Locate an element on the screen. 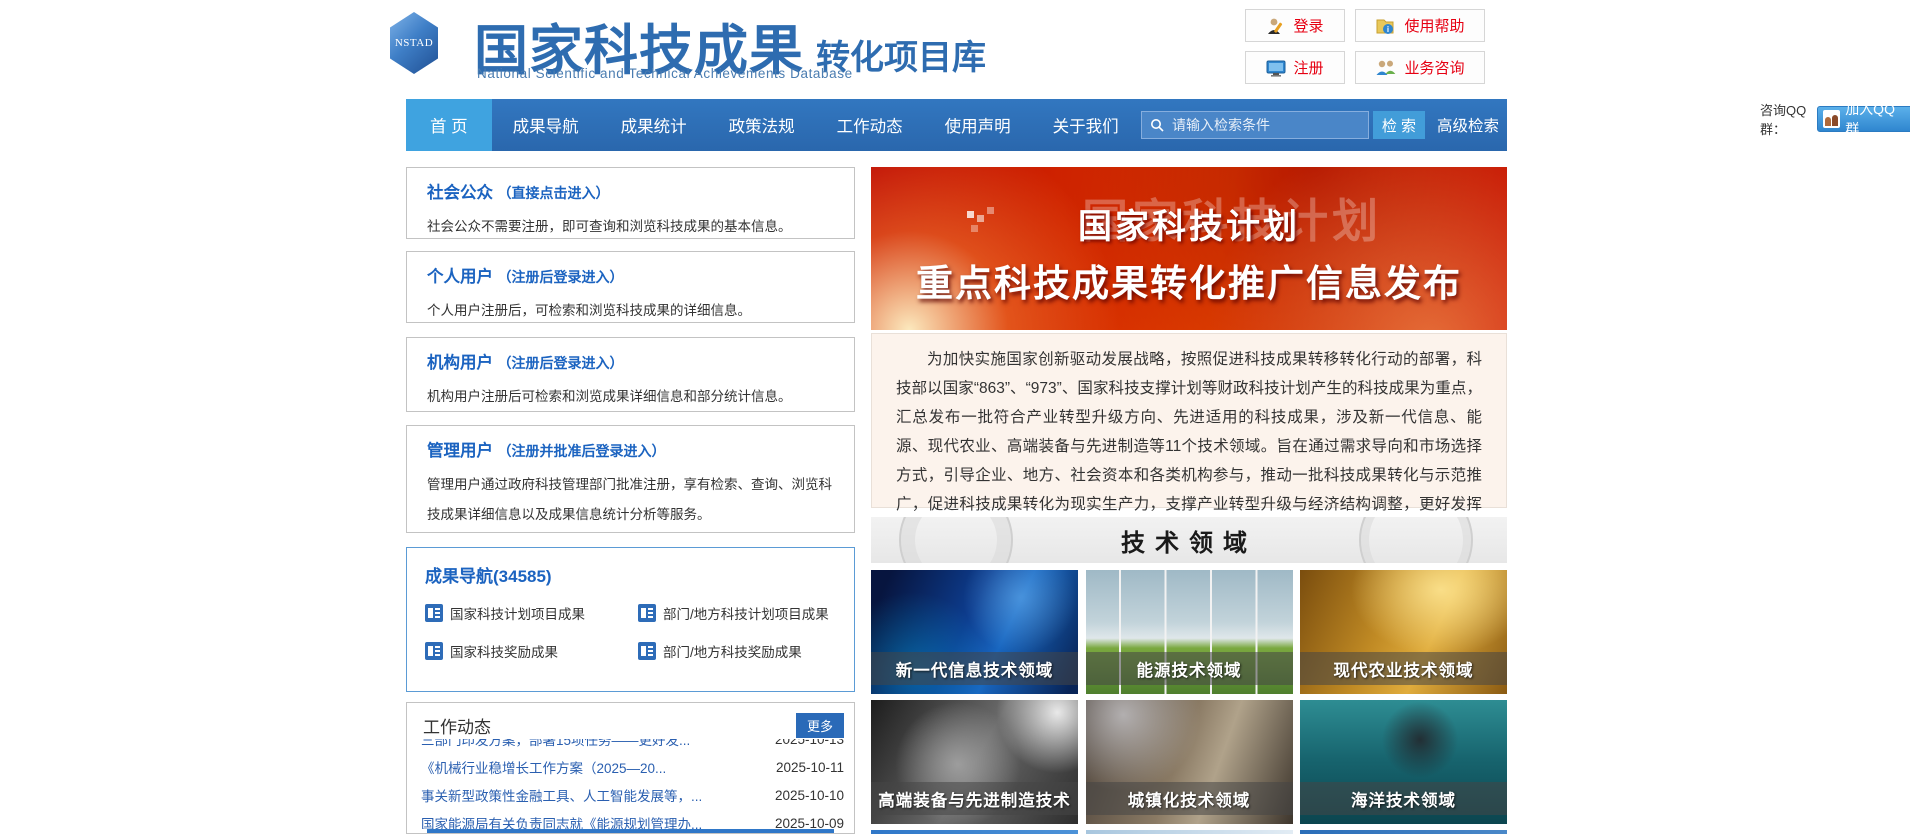  news-item: 国家能源局有关负责同志就《能源规划管理办... 2025-10-09 is located at coordinates (632, 819).